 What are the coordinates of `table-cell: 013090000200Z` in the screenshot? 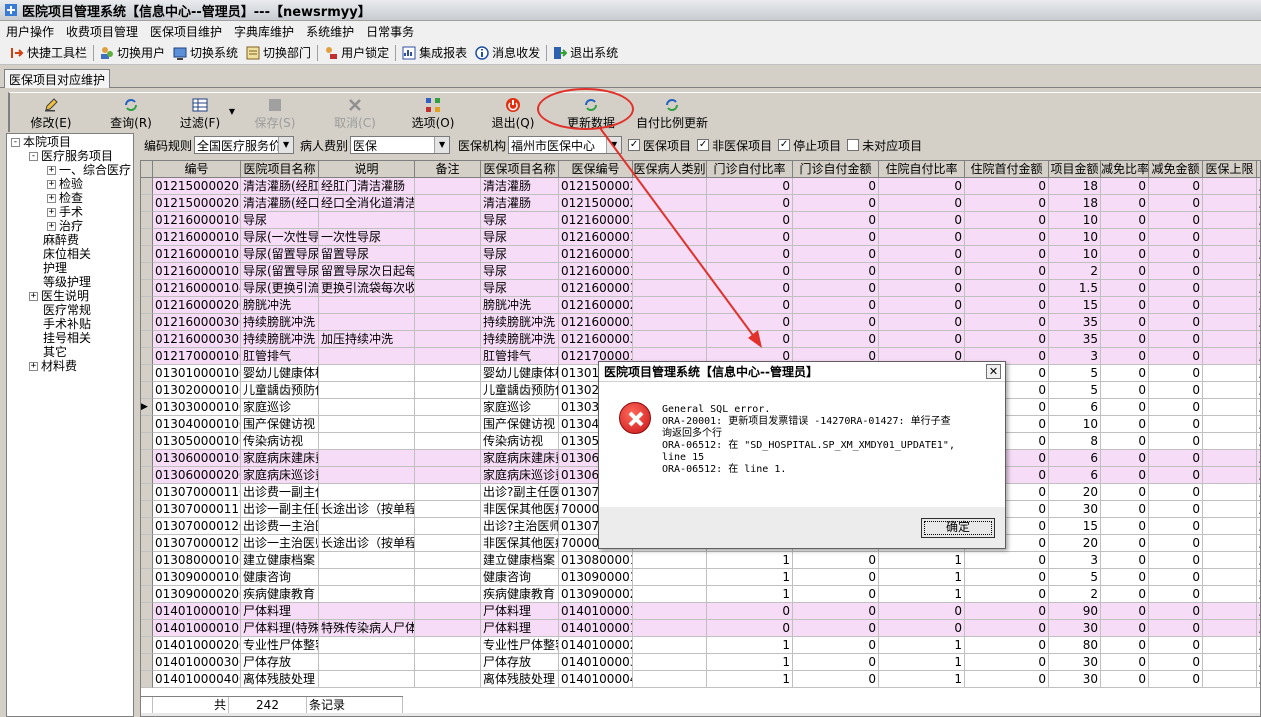 It's located at (596, 594).